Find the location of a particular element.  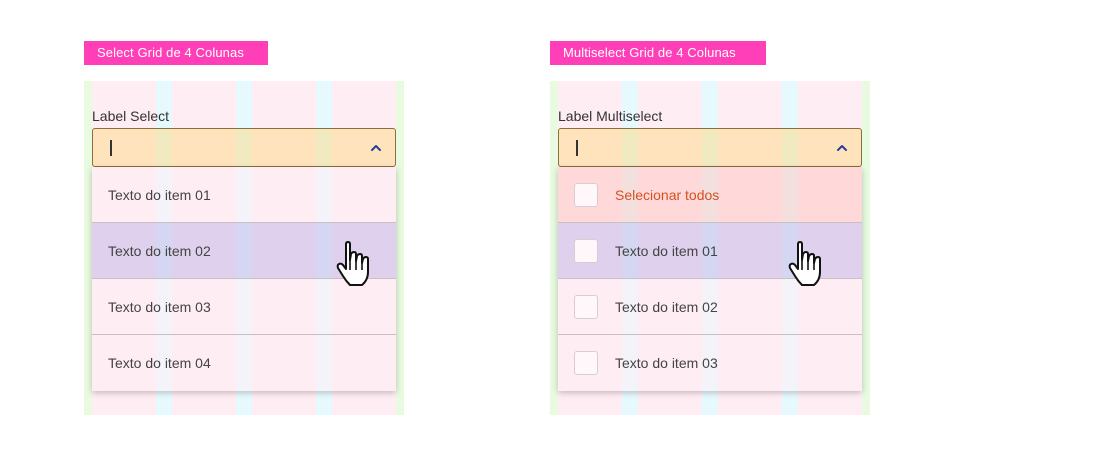

multiselect-option: Texto do item 03 is located at coordinates (710, 363).